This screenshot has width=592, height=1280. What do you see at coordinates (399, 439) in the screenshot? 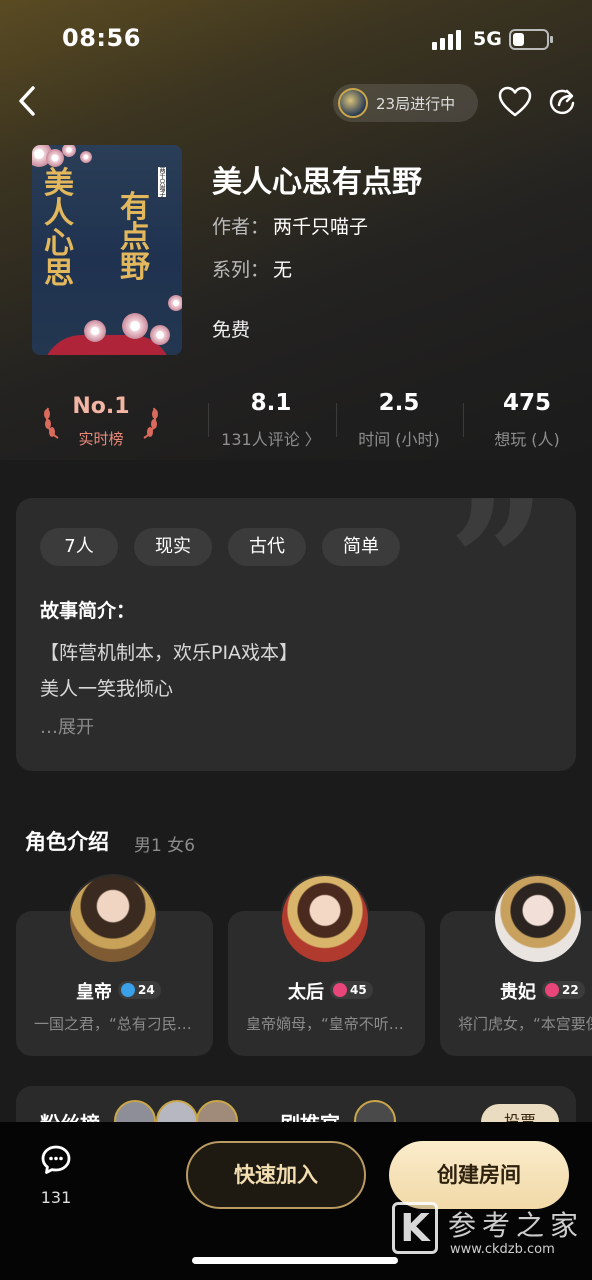
I see `duration-label: 时间 (小时)` at bounding box center [399, 439].